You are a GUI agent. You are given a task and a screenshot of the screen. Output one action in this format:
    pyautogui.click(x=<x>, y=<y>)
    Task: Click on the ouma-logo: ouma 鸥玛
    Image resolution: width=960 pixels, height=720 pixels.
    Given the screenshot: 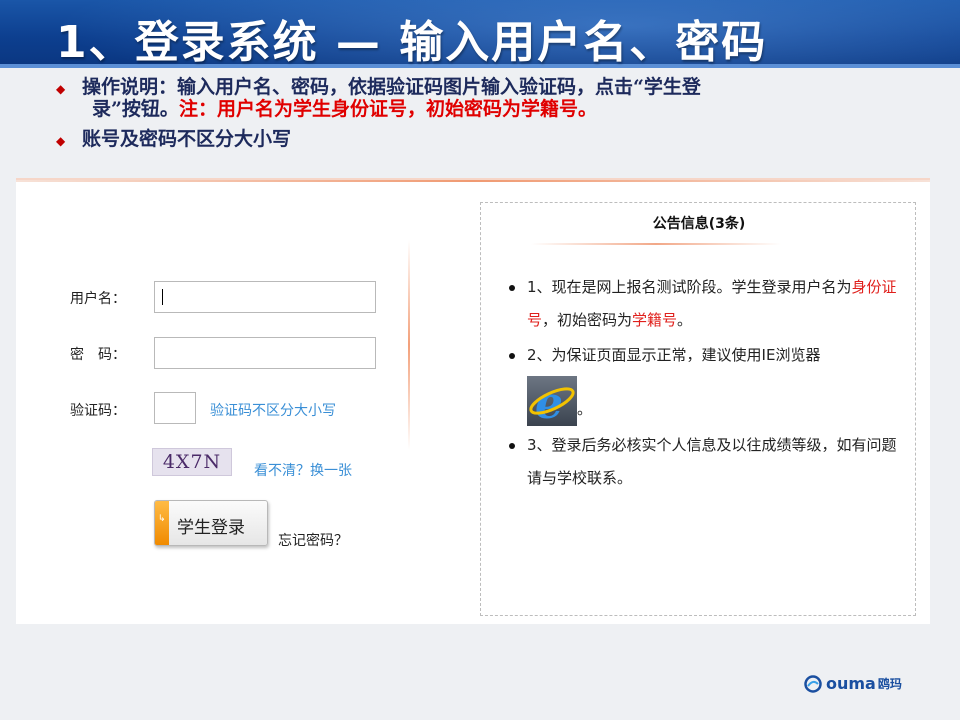 What is the action you would take?
    pyautogui.click(x=853, y=683)
    